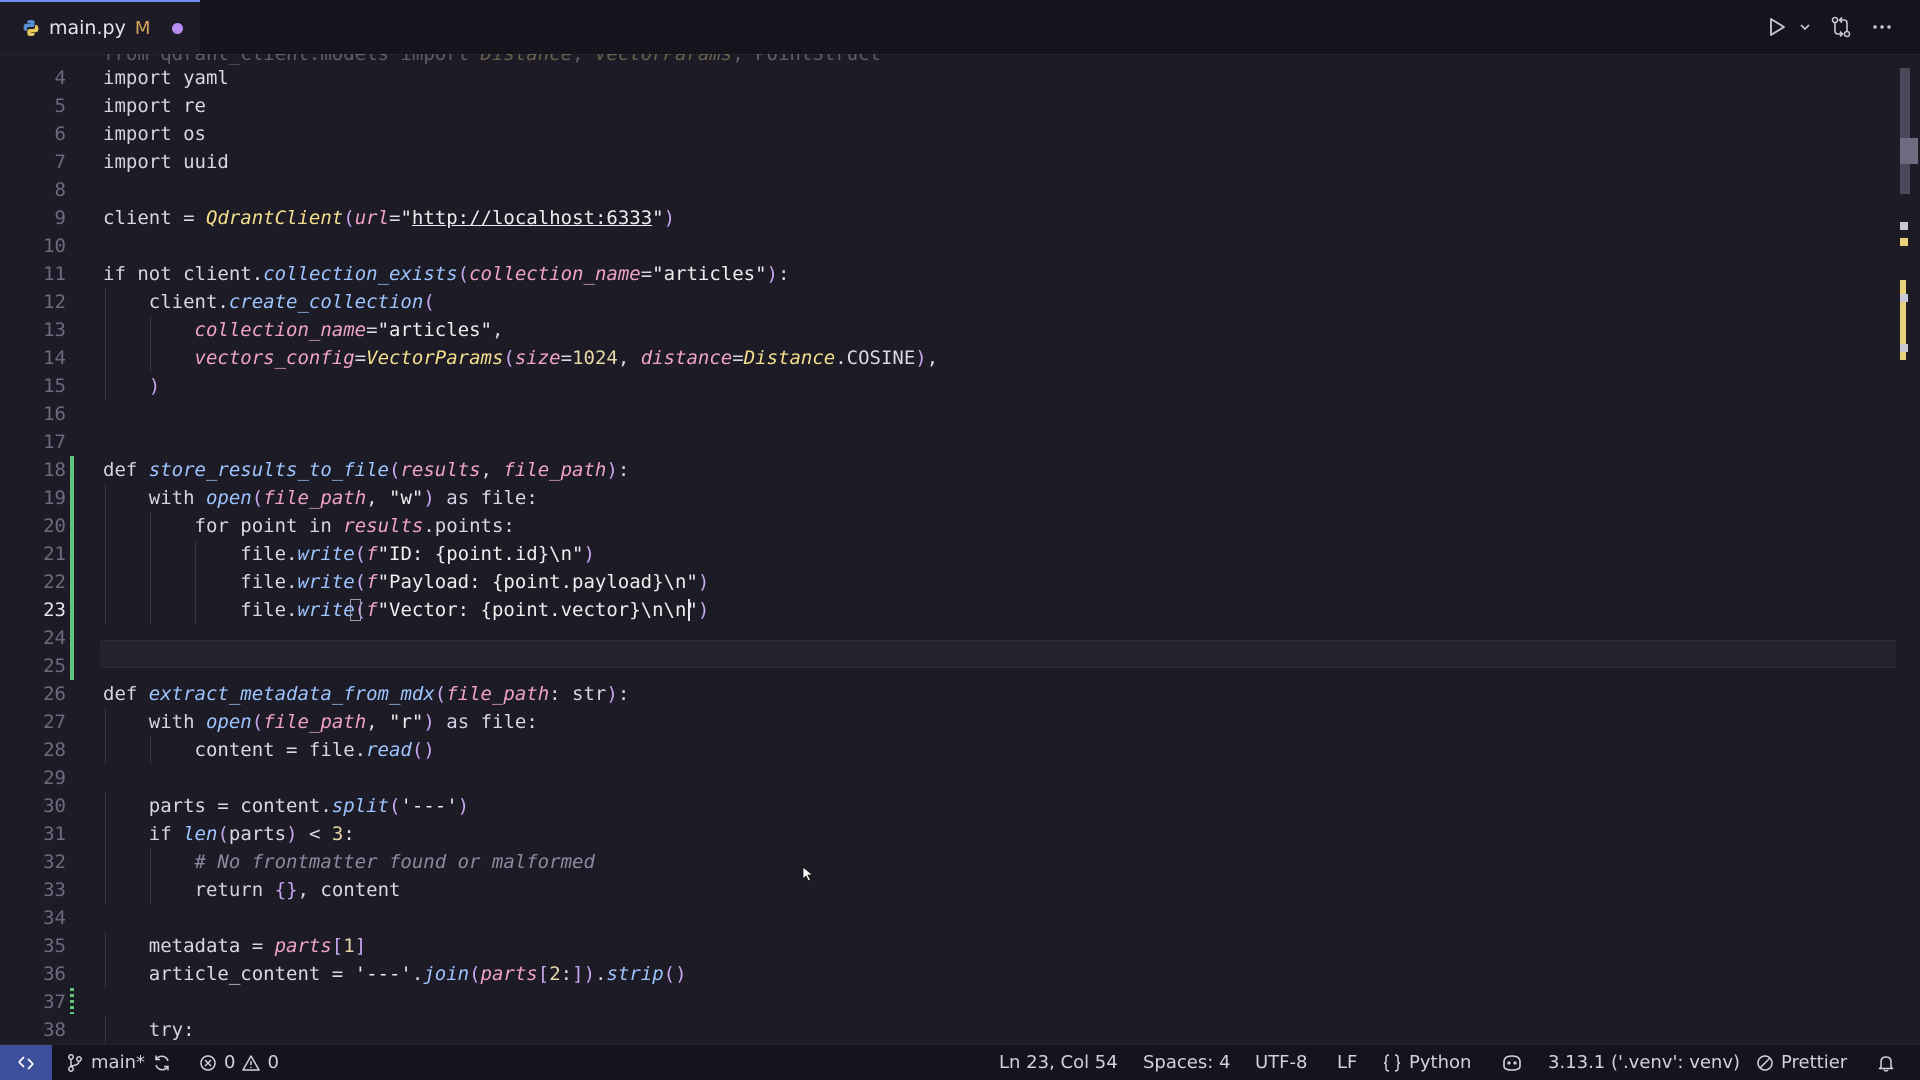 Image resolution: width=1920 pixels, height=1080 pixels. Describe the element at coordinates (154, 106) in the screenshot. I see `code-line: import re` at that location.